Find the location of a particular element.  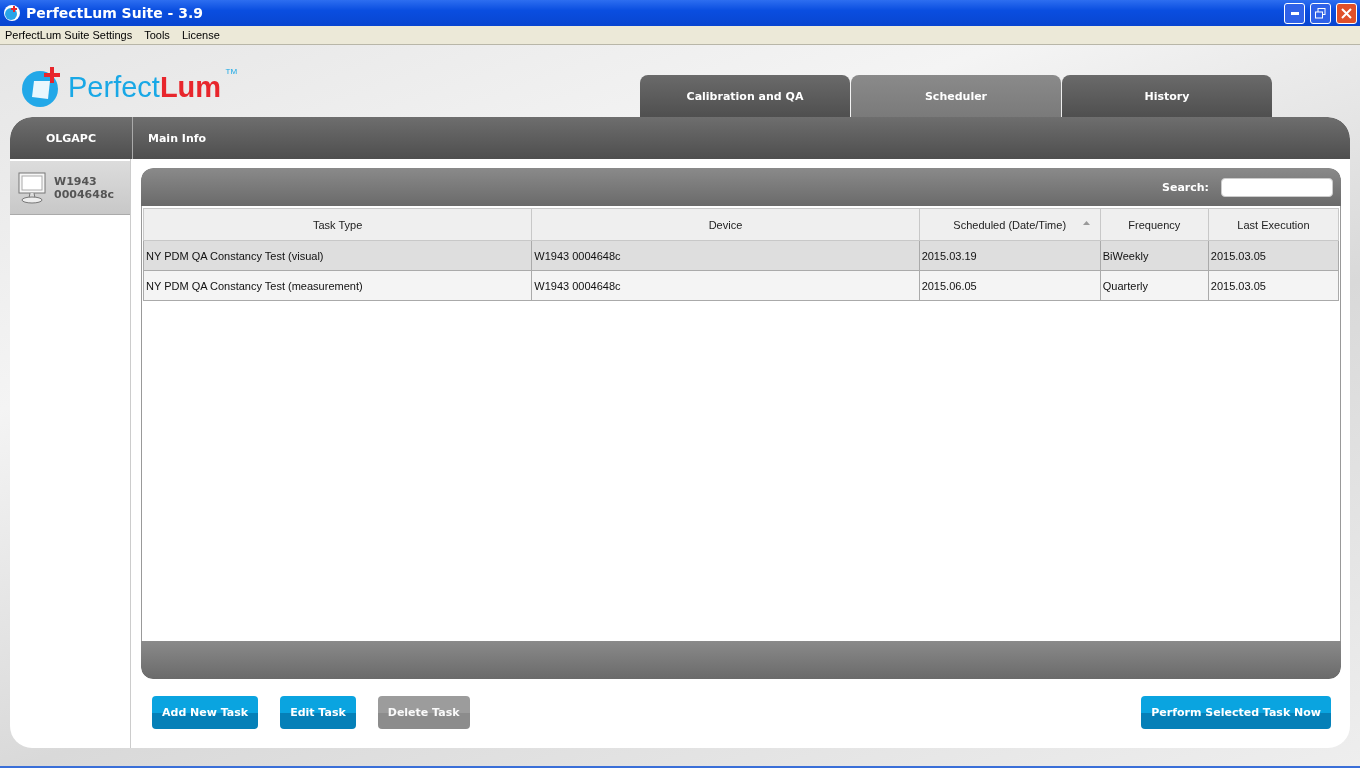

device-label: W1943 0004648c is located at coordinates (84, 187).